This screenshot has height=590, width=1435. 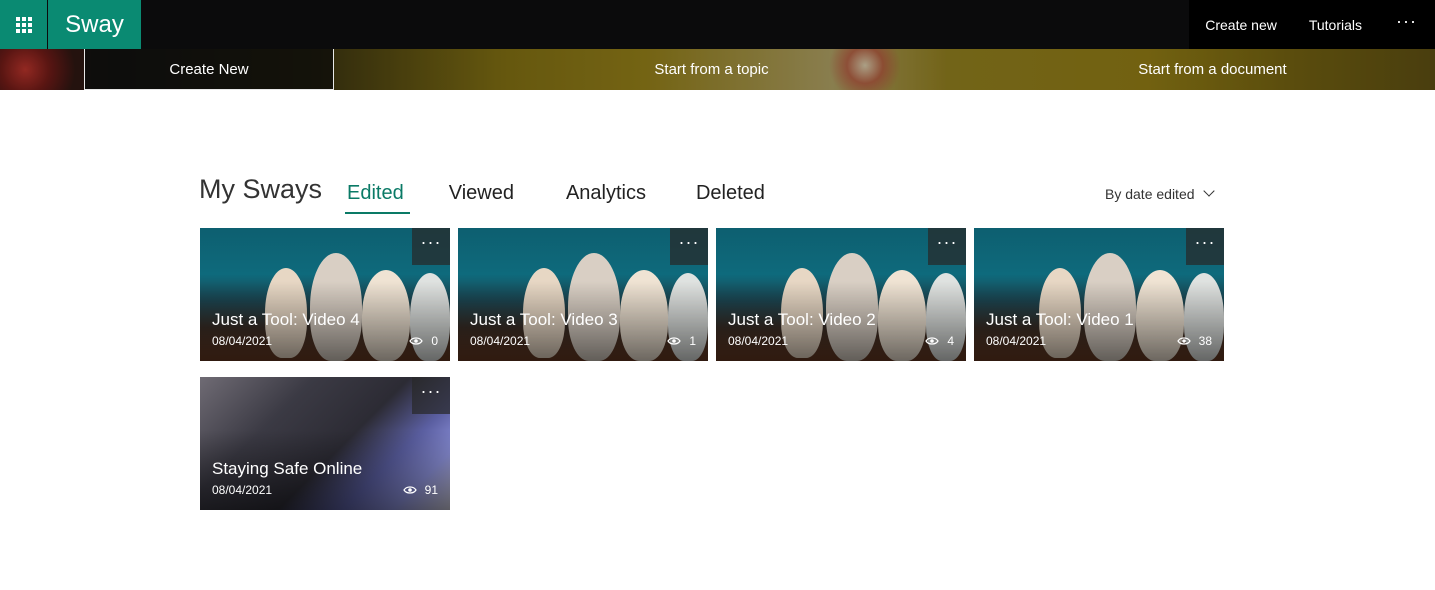 What do you see at coordinates (325, 443) in the screenshot?
I see `sway-card: ··· Staying Safe Online 08/04/2021 91` at bounding box center [325, 443].